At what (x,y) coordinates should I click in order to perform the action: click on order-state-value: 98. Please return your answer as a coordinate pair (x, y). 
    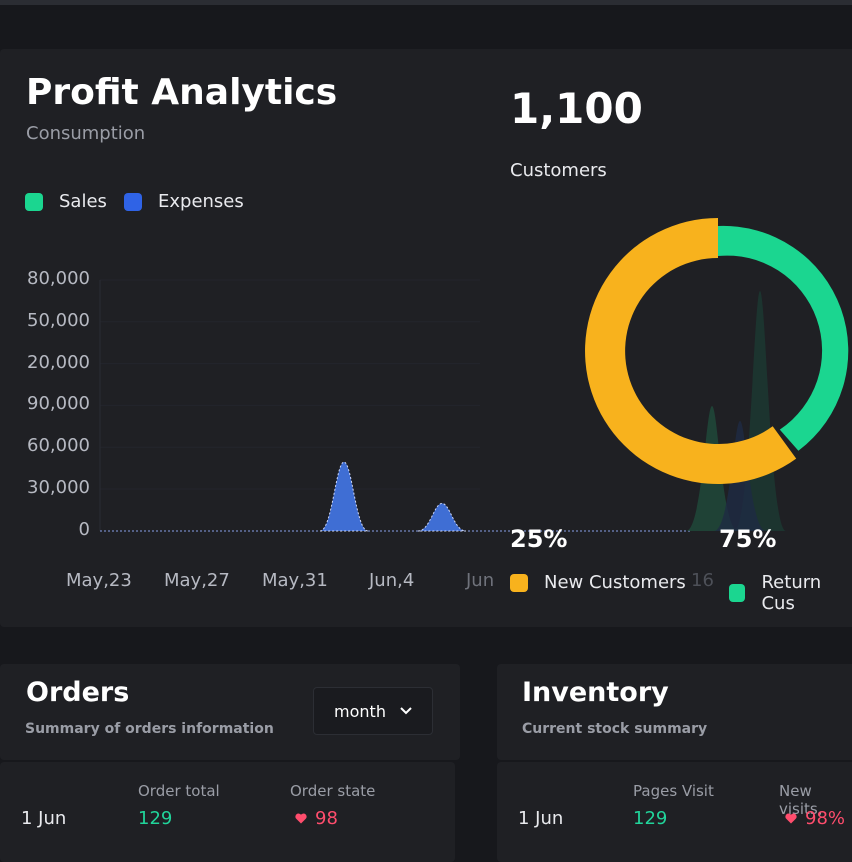
    Looking at the image, I should click on (316, 818).